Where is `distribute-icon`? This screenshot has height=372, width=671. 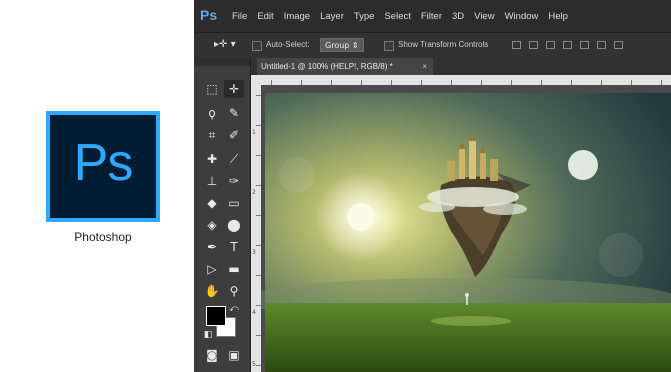 distribute-icon is located at coordinates (618, 45).